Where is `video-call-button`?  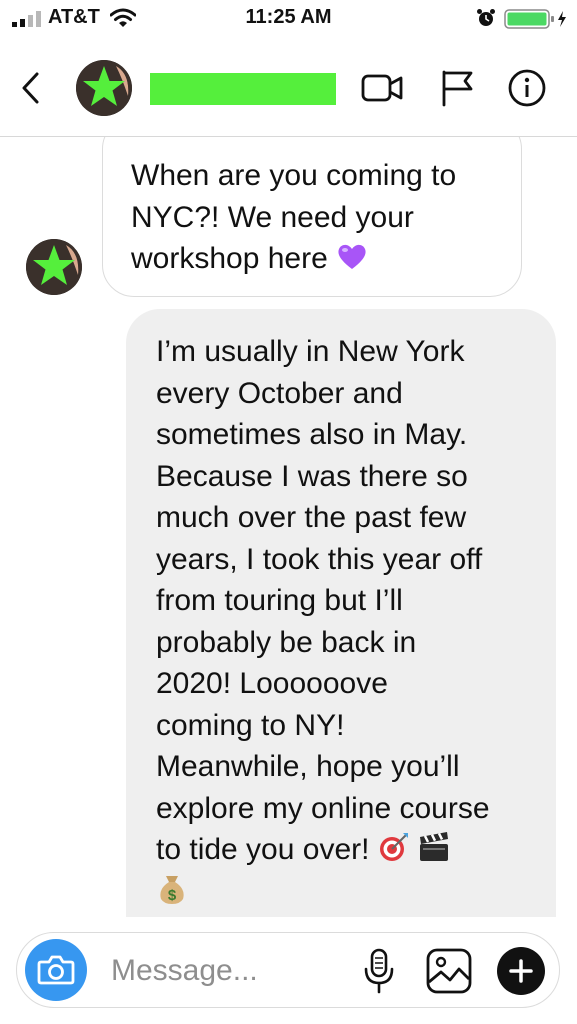 video-call-button is located at coordinates (382, 88).